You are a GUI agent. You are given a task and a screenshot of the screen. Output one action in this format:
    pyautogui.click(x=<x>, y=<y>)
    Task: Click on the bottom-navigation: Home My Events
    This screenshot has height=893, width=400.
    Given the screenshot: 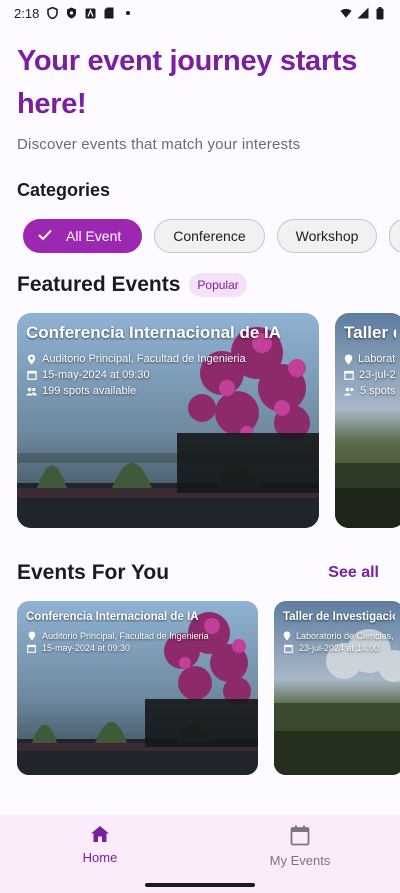 What is the action you would take?
    pyautogui.click(x=200, y=854)
    